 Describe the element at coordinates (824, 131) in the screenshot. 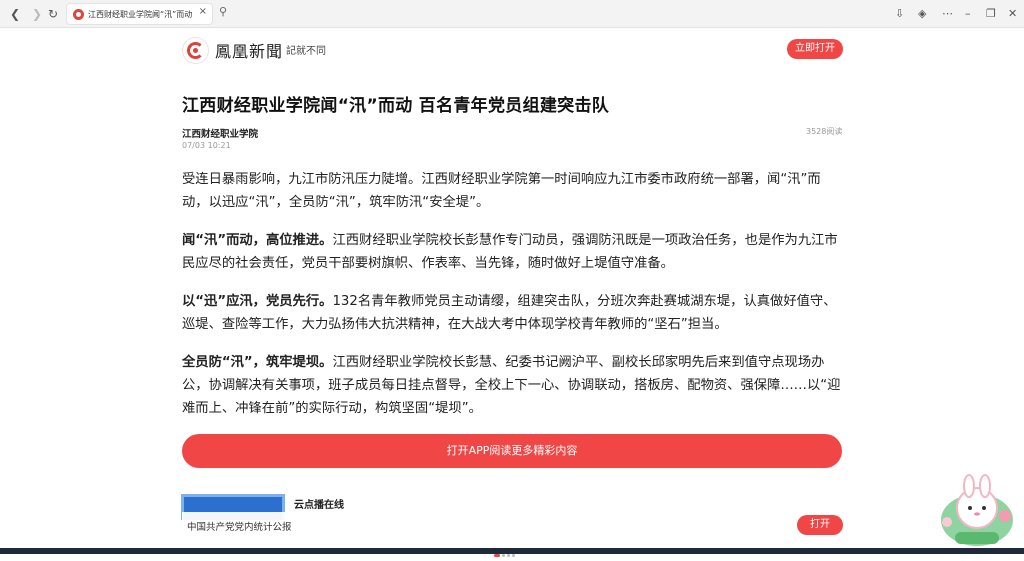

I see `read-count: 3528阅读` at that location.